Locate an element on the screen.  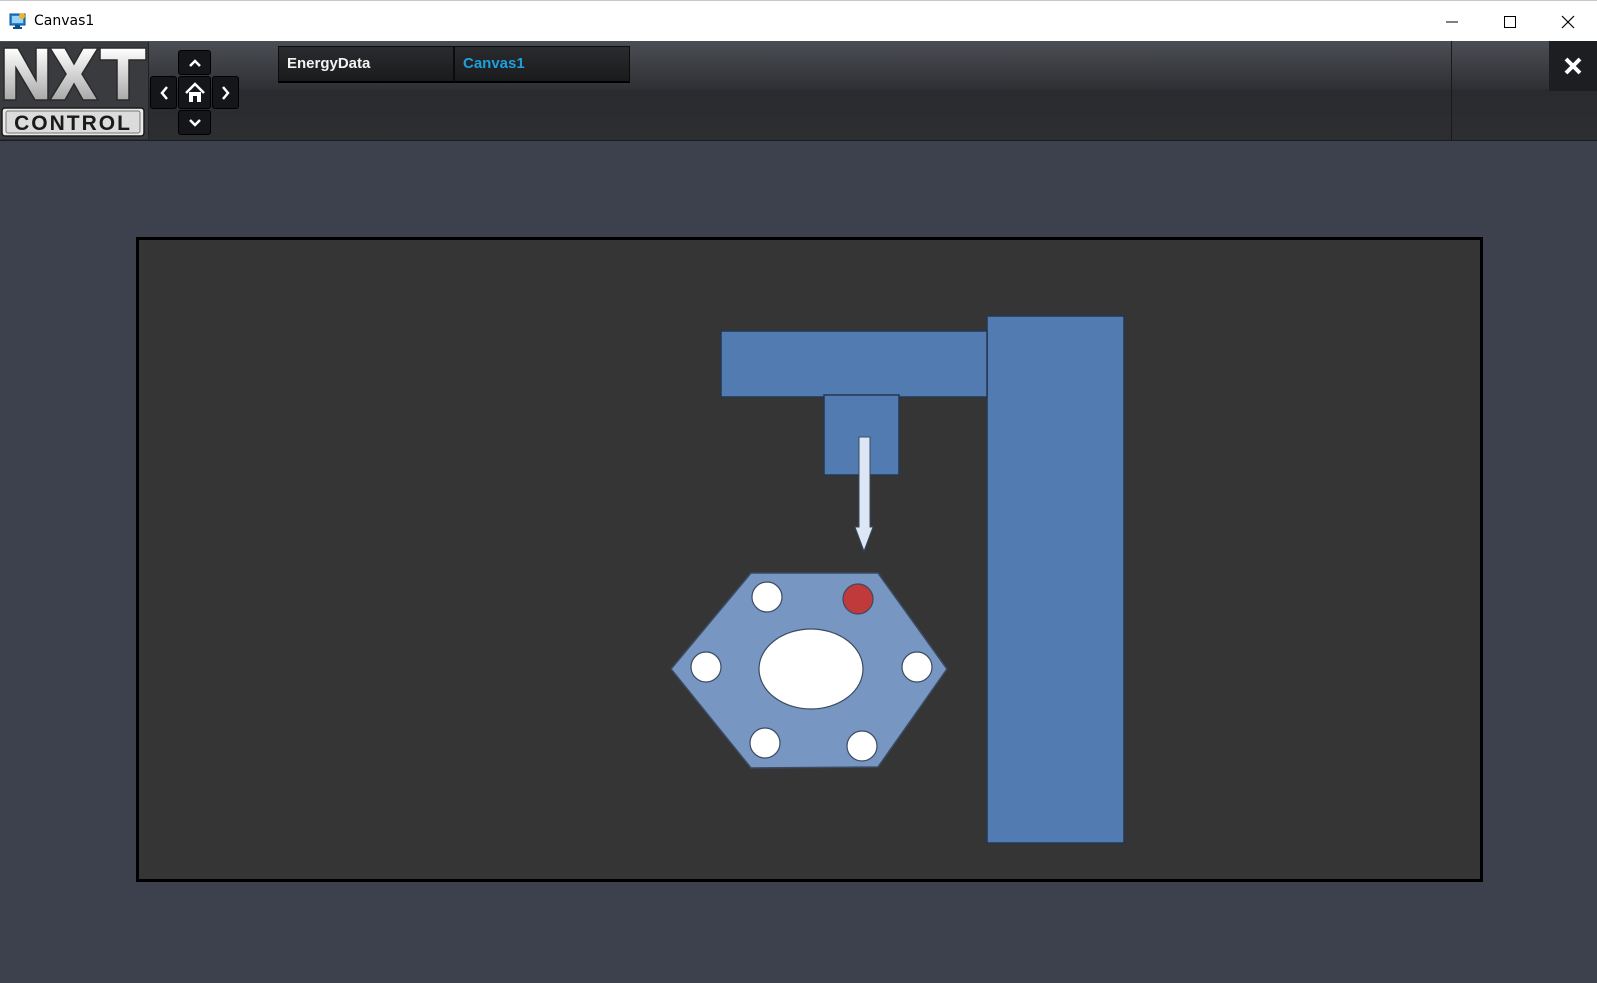
minimize-icon is located at coordinates (1452, 22).